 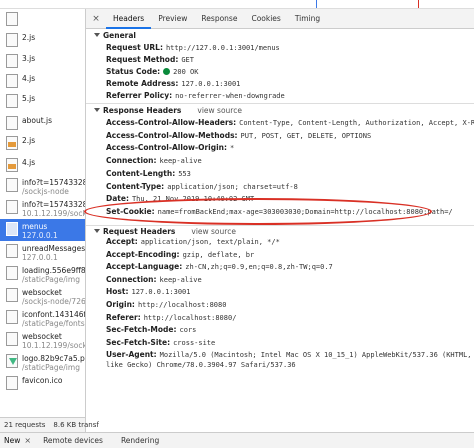 What do you see at coordinates (141, 173) in the screenshot?
I see `header-key: Content-Length:` at bounding box center [141, 173].